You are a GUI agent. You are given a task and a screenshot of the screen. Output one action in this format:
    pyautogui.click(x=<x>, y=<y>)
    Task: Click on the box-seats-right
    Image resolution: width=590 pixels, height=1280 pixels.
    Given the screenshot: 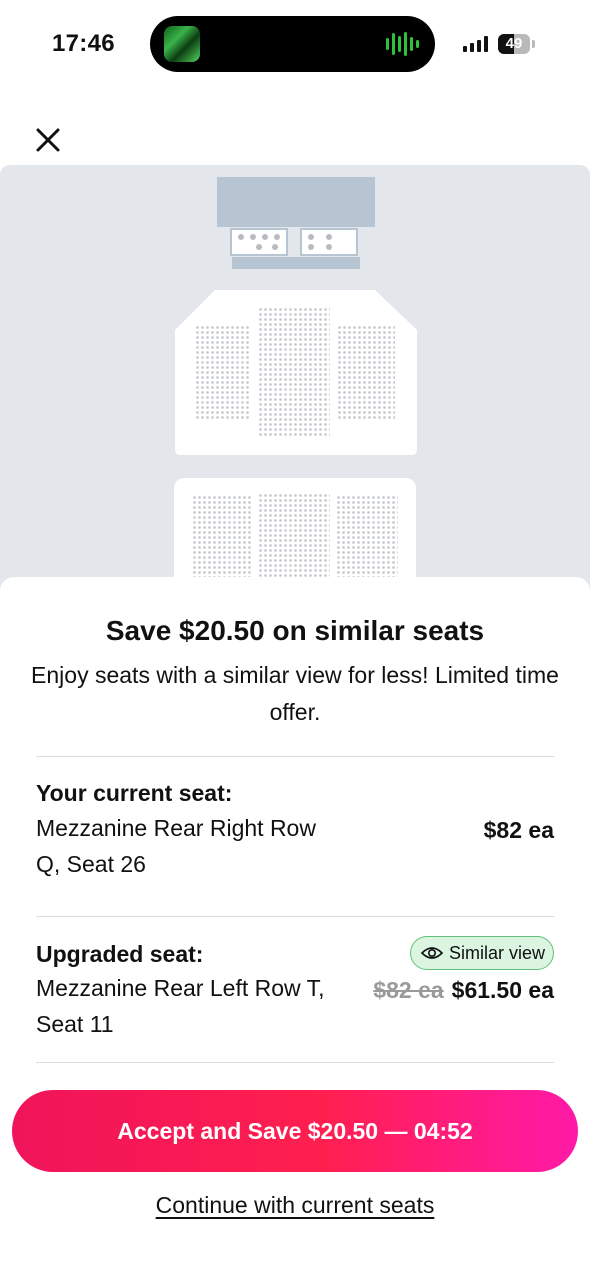 What is the action you would take?
    pyautogui.click(x=329, y=242)
    